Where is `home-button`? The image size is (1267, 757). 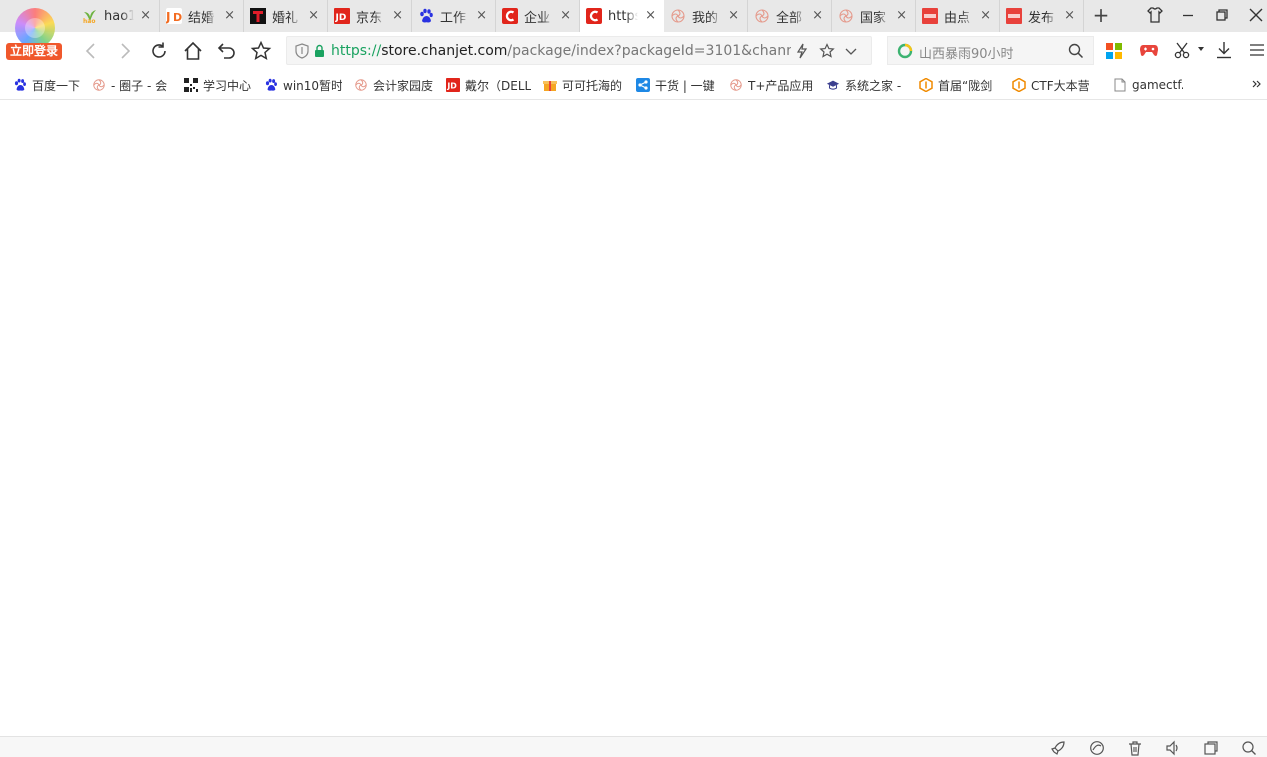
home-button is located at coordinates (193, 51).